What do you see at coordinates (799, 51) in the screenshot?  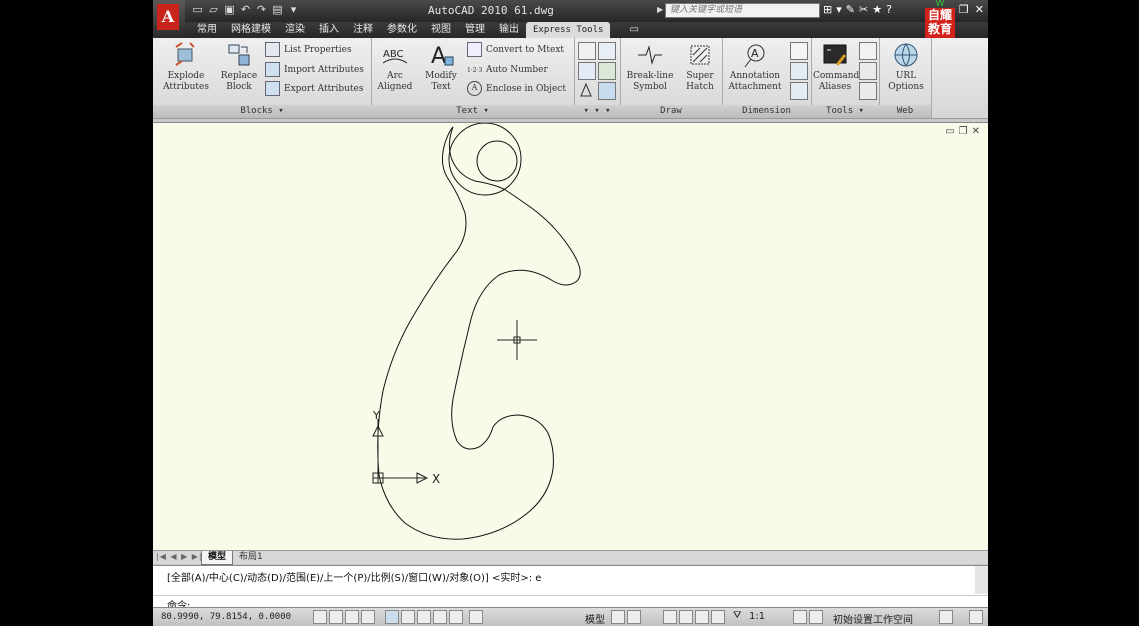 I see `dim-text-icon` at bounding box center [799, 51].